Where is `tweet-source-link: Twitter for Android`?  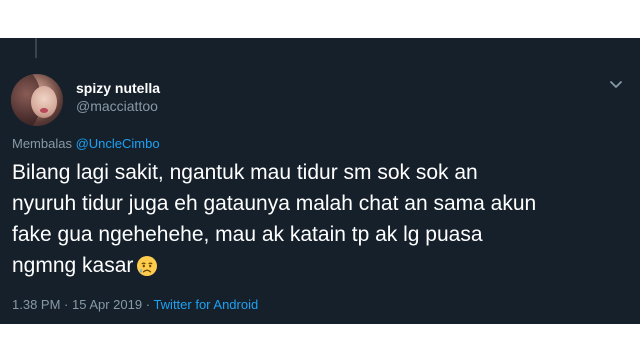
tweet-source-link: Twitter for Android is located at coordinates (205, 304).